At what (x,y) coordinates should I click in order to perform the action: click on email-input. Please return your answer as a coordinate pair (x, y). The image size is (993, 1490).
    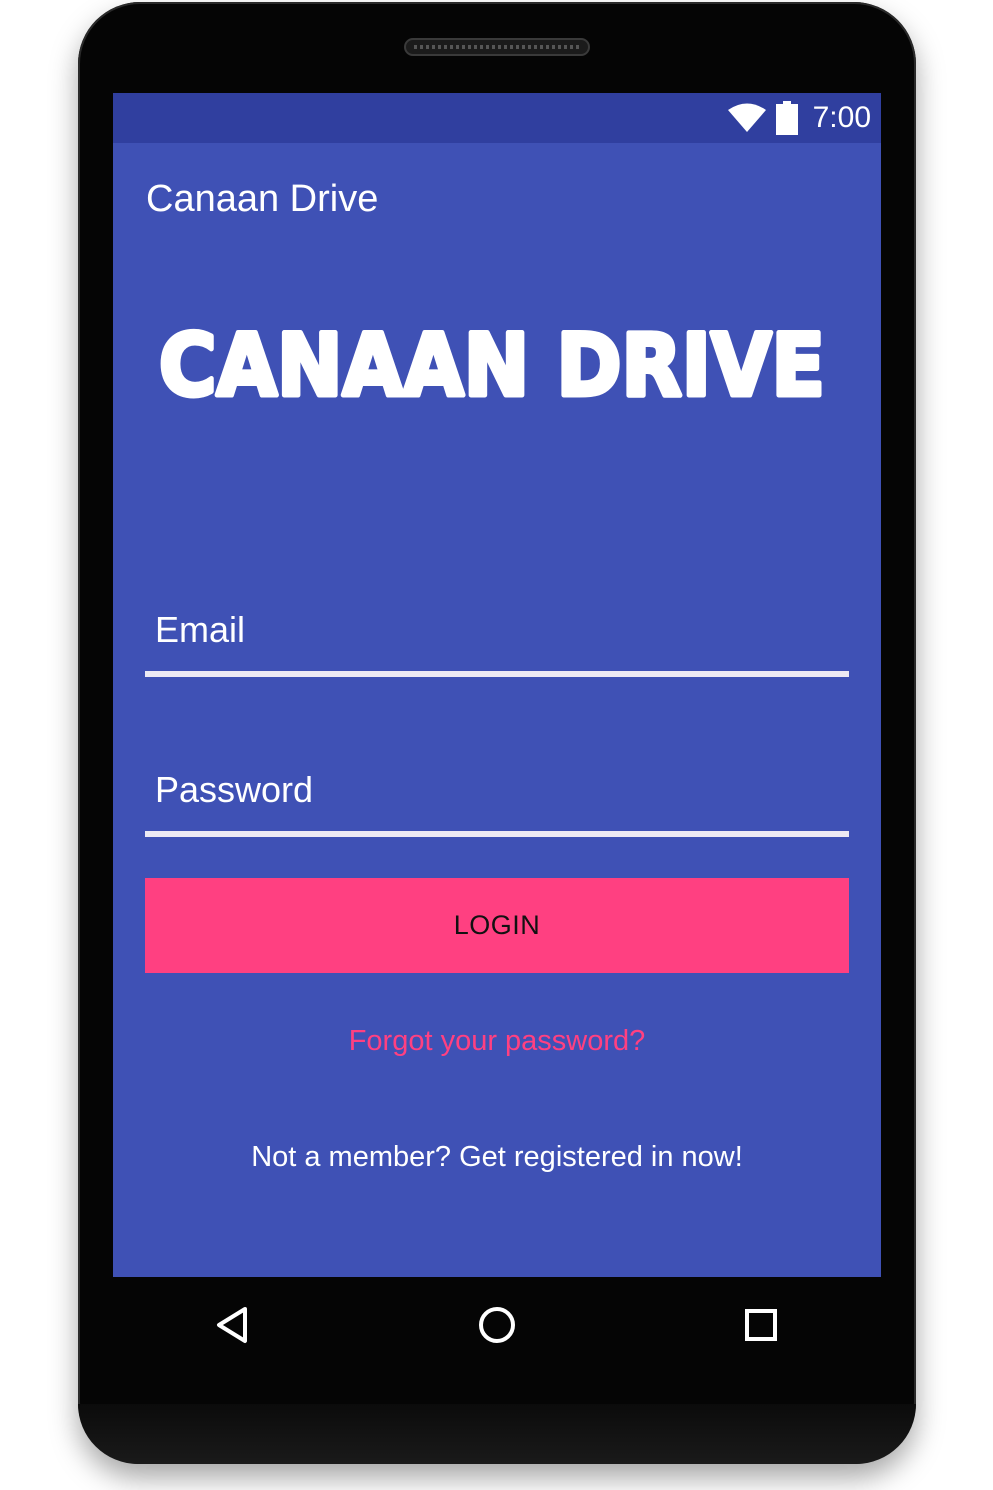
    Looking at the image, I should click on (497, 630).